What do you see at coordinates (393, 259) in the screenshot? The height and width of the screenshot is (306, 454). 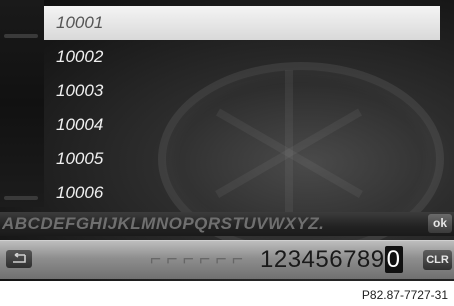 I see `selected-digit-key: 0` at bounding box center [393, 259].